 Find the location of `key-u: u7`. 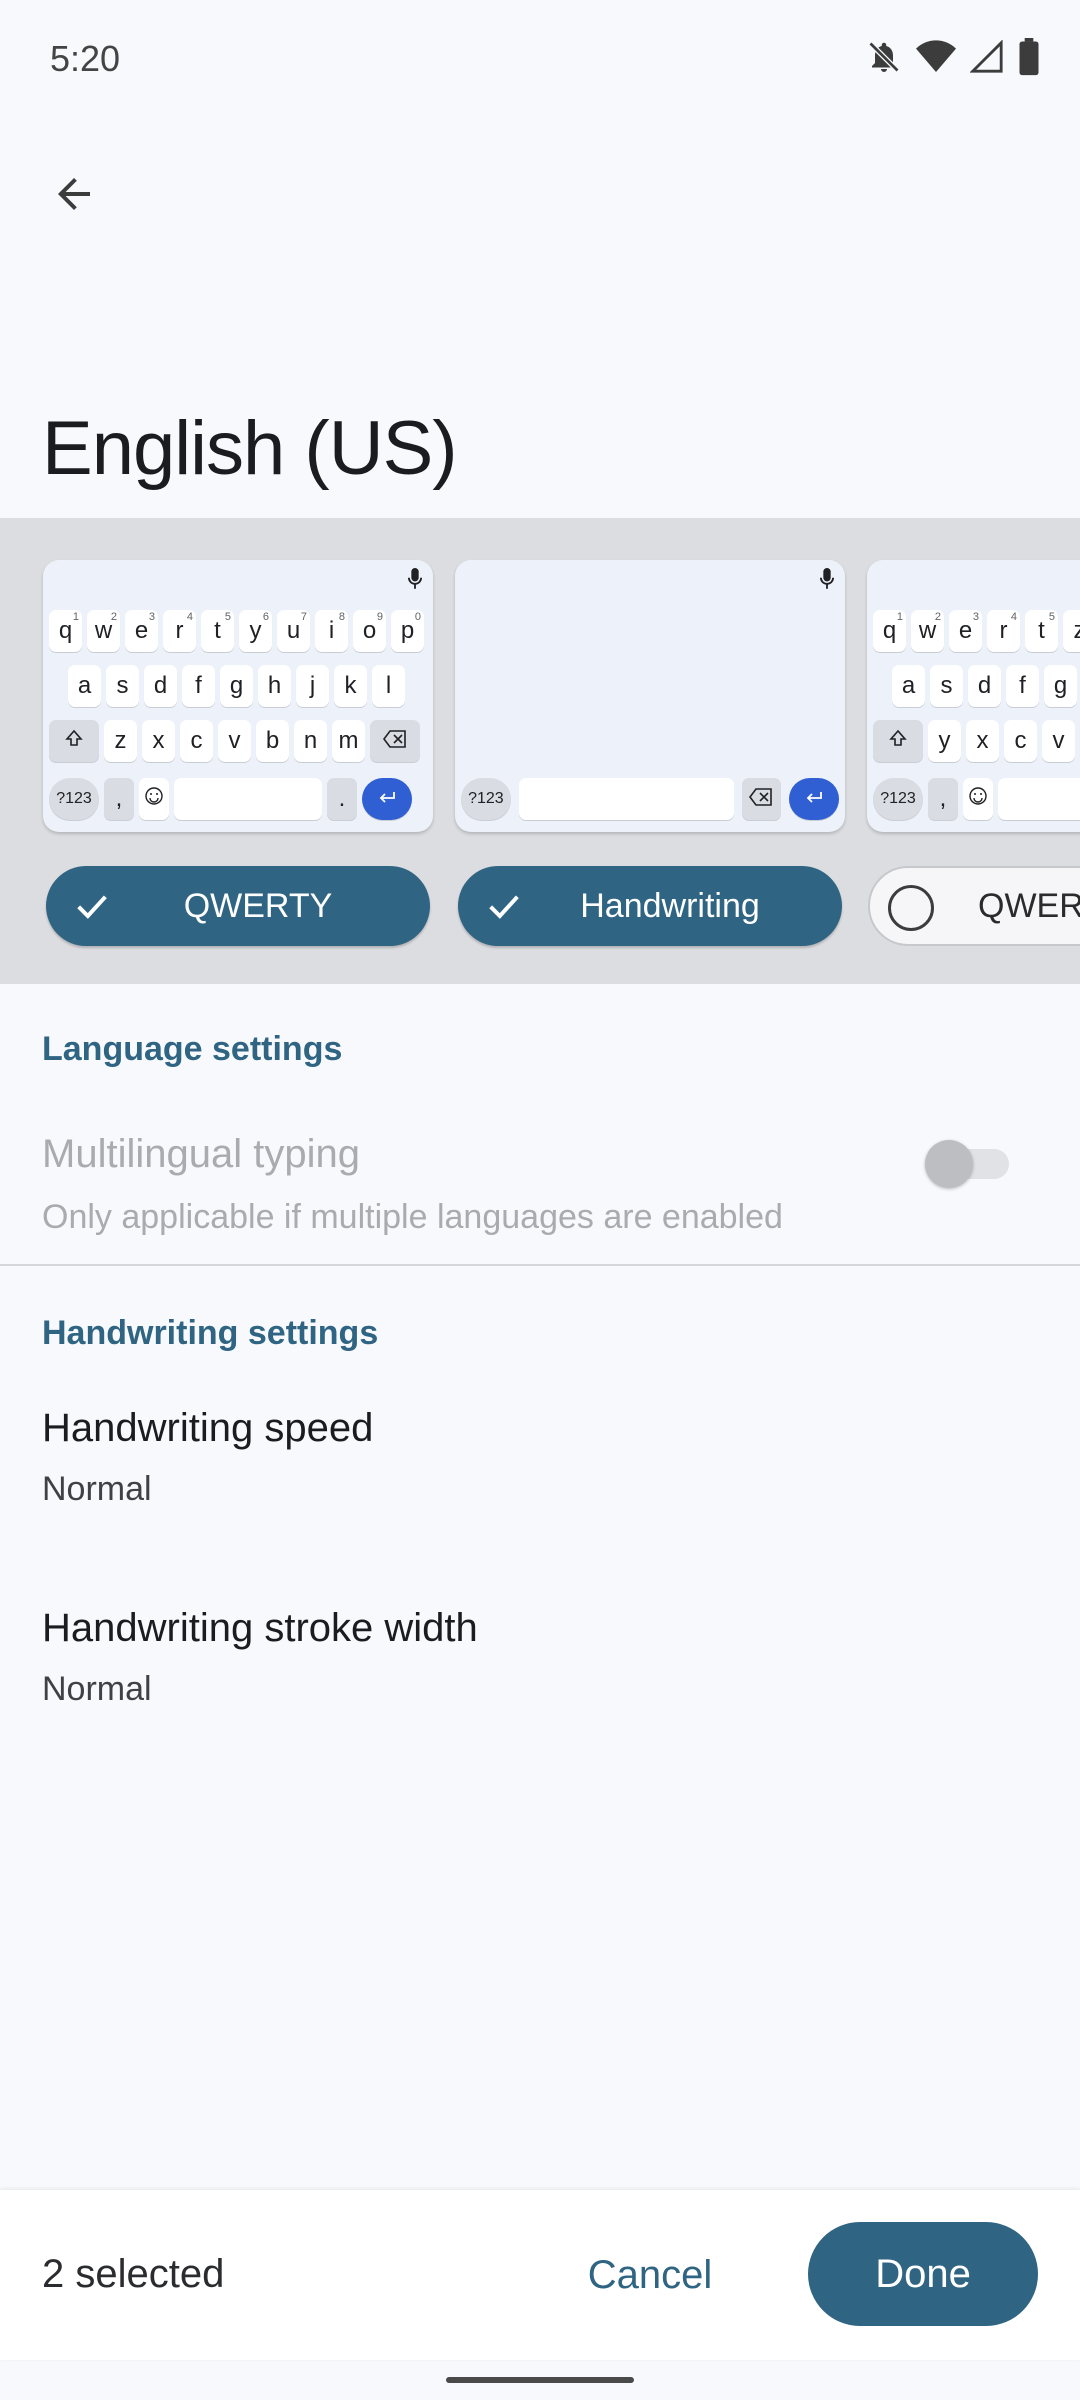

key-u: u7 is located at coordinates (293, 631).